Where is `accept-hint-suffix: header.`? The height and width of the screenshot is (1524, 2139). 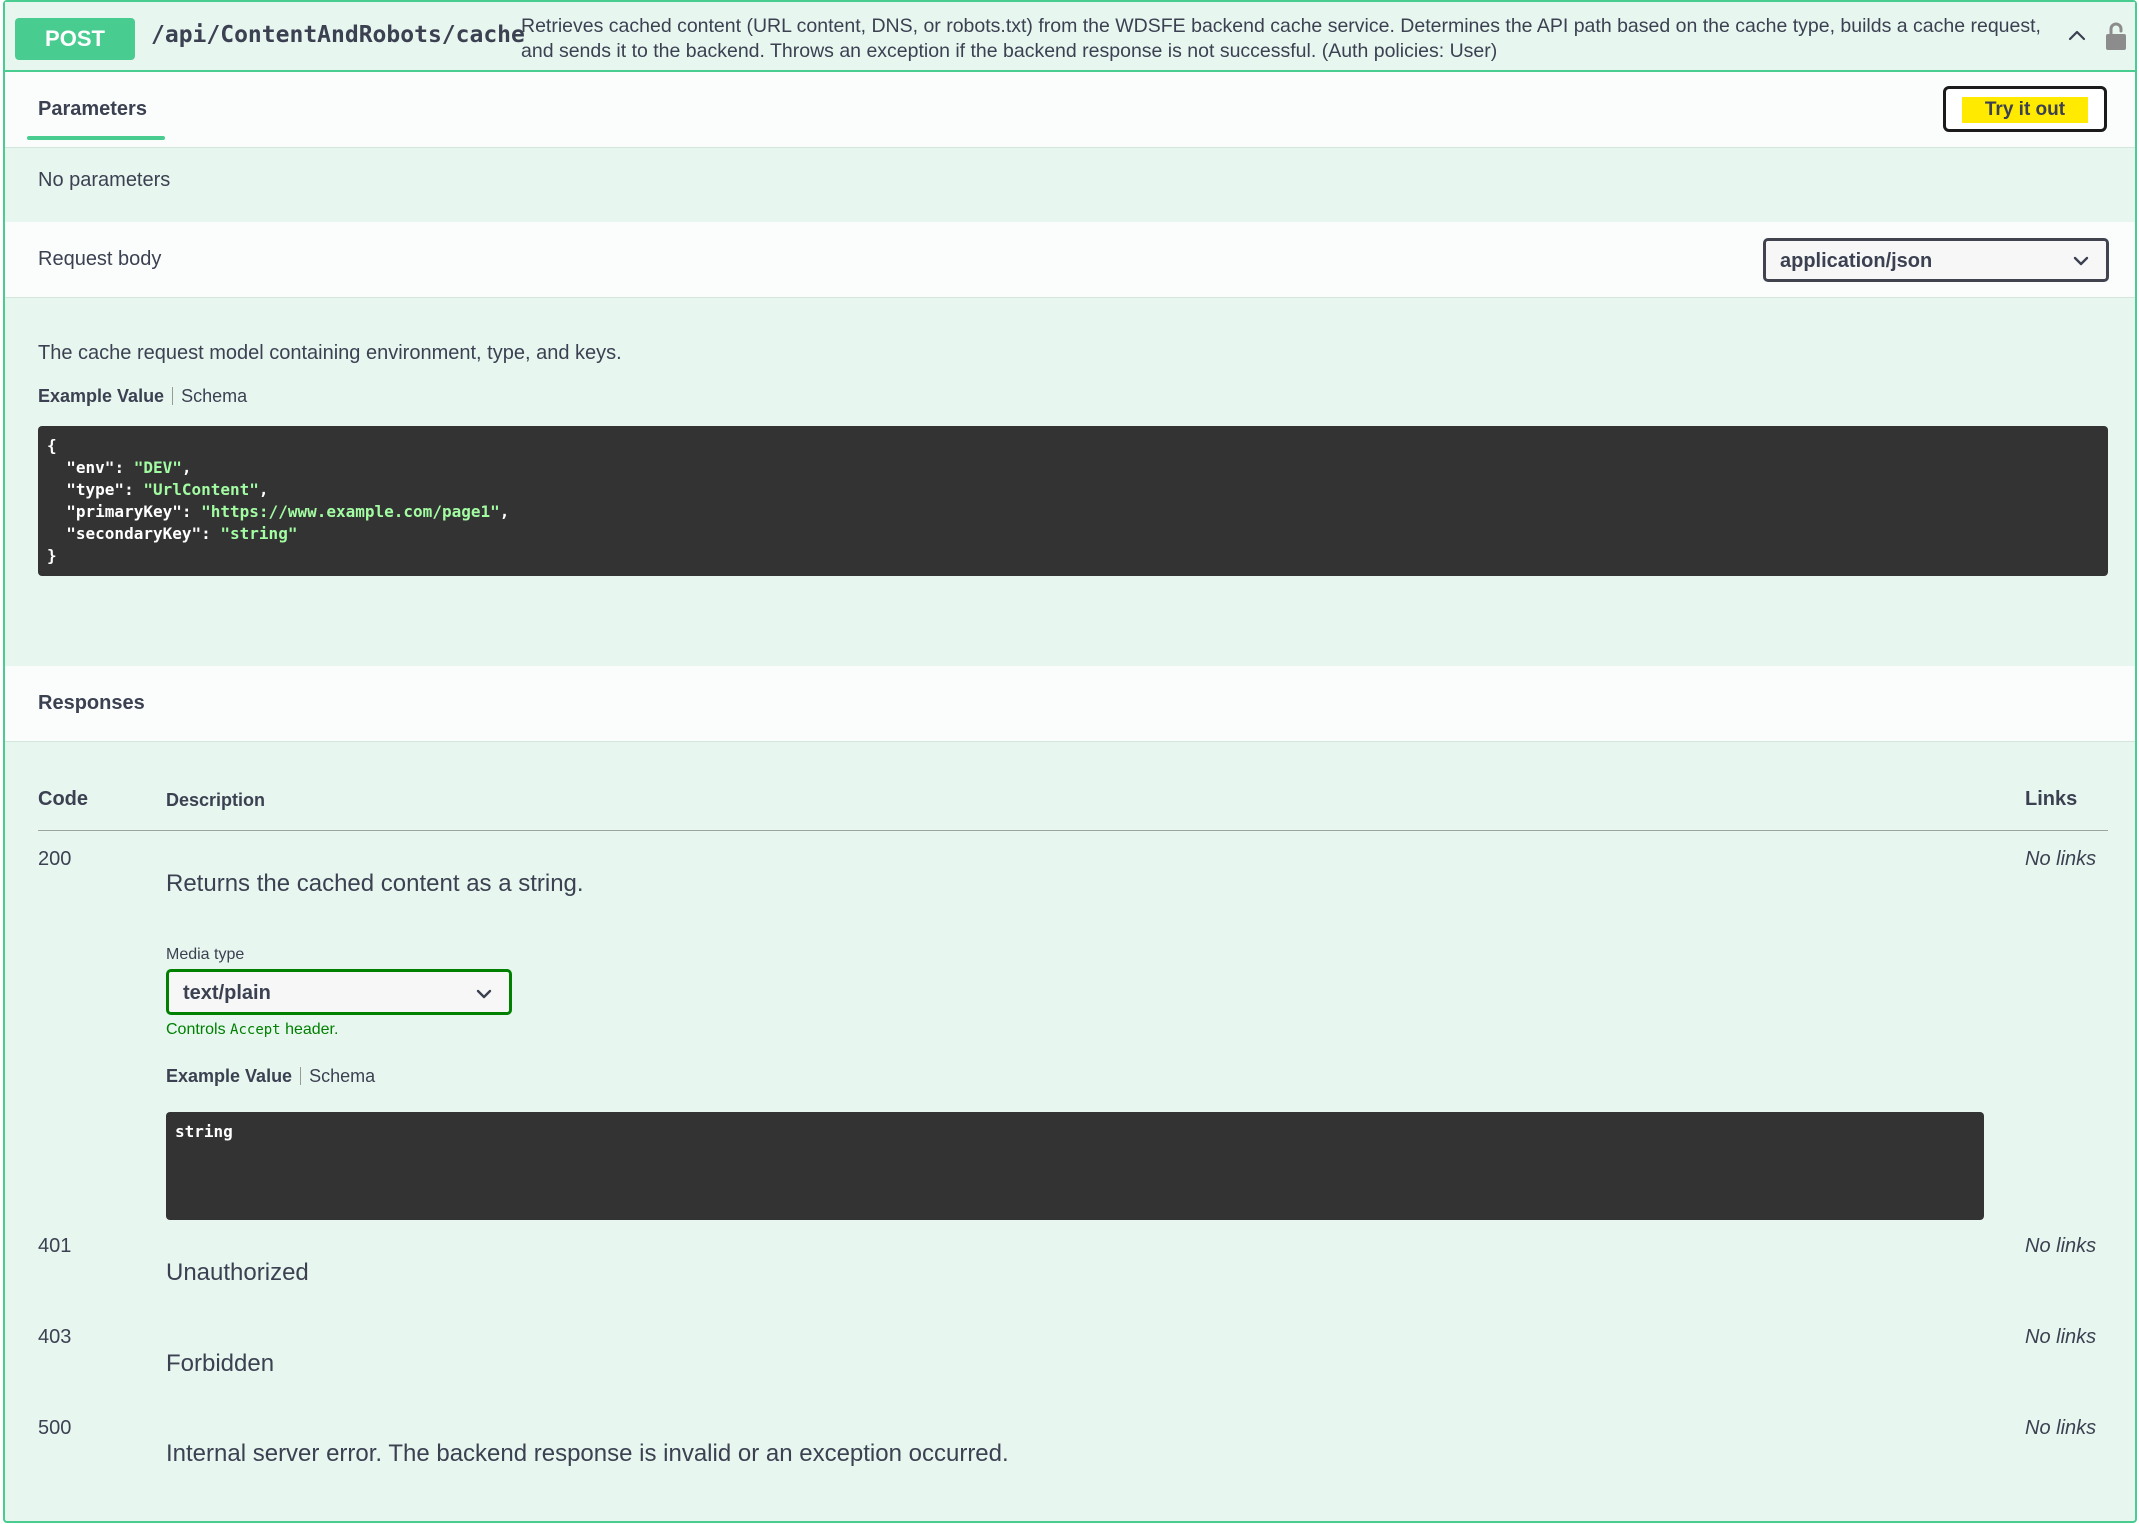 accept-hint-suffix: header. is located at coordinates (312, 1029).